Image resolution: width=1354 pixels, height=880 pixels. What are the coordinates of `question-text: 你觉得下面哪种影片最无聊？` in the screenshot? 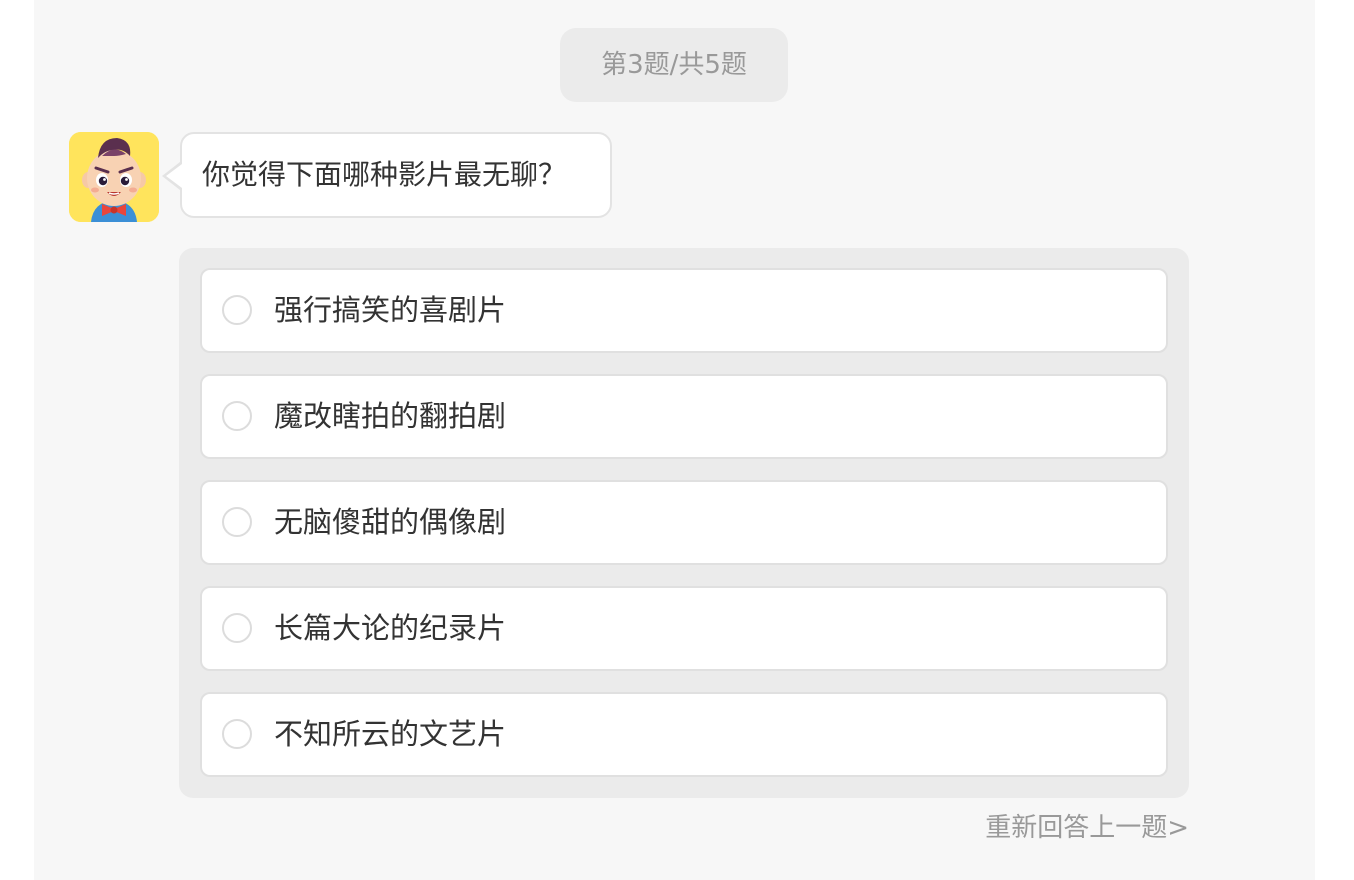 It's located at (384, 174).